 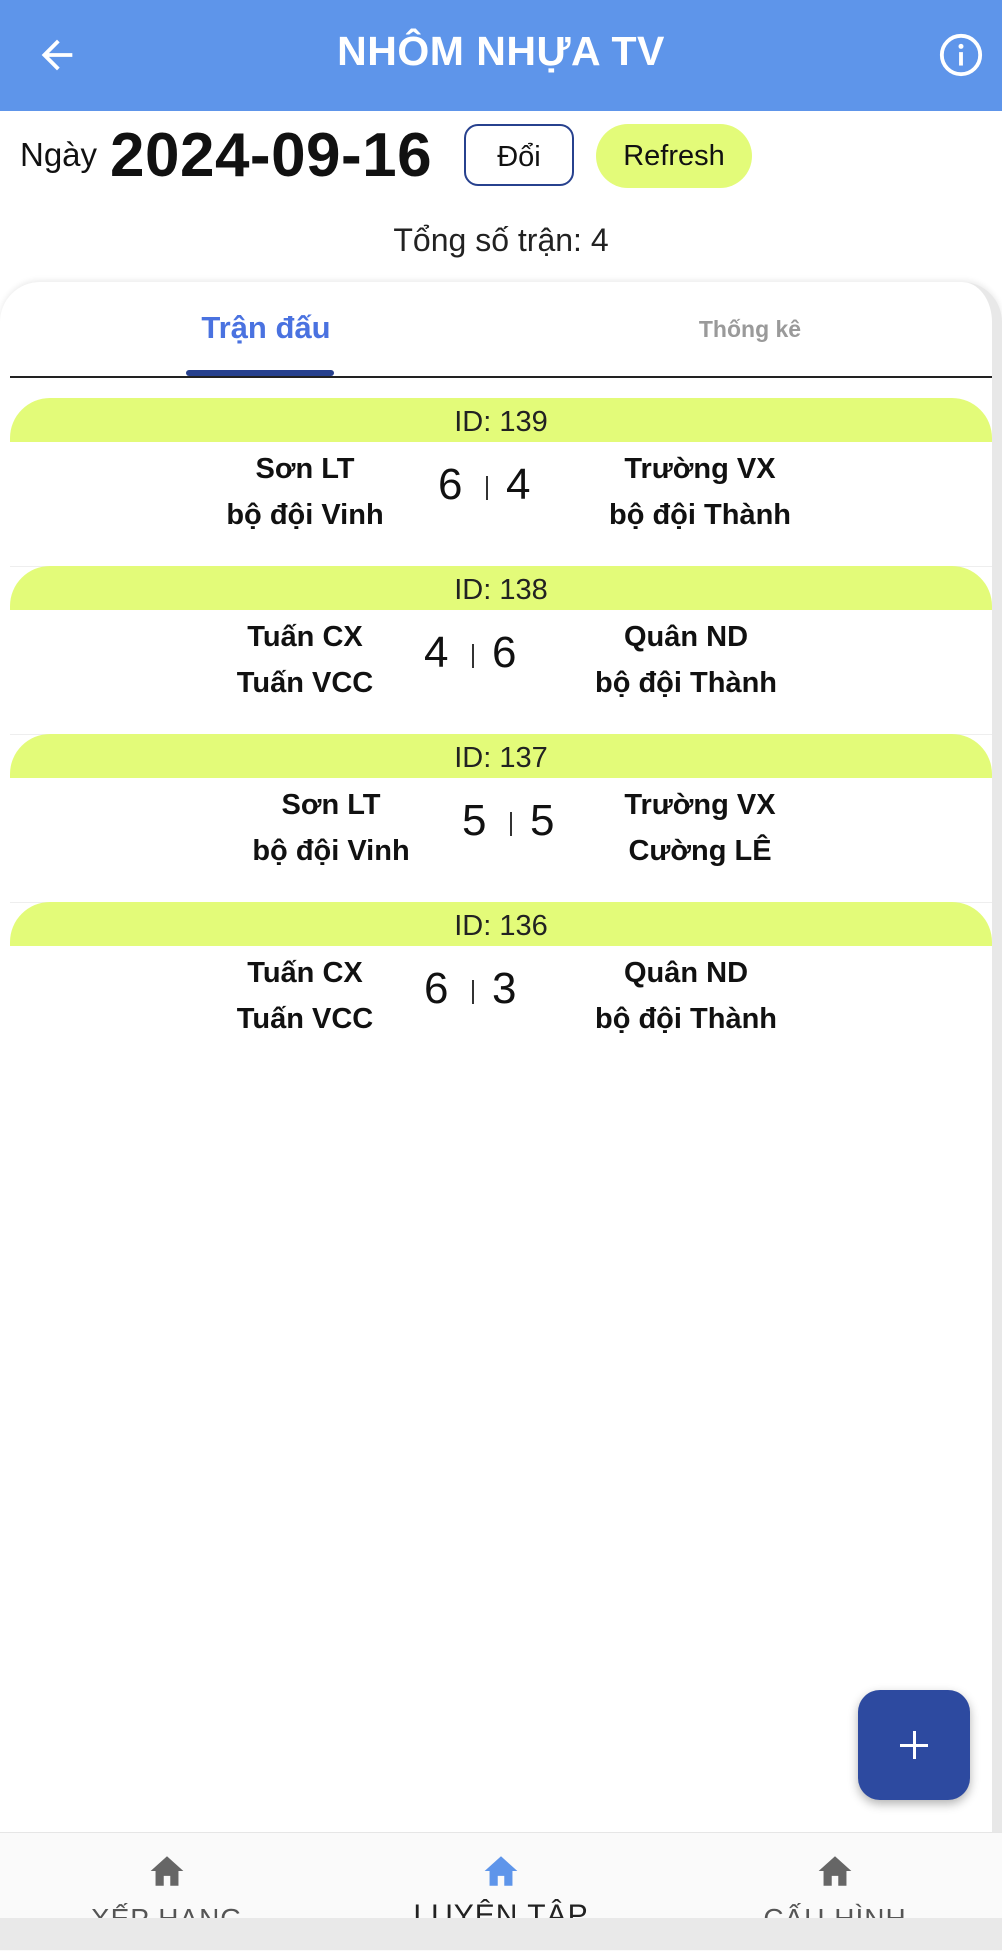 What do you see at coordinates (59, 154) in the screenshot?
I see `date-label: Ngày` at bounding box center [59, 154].